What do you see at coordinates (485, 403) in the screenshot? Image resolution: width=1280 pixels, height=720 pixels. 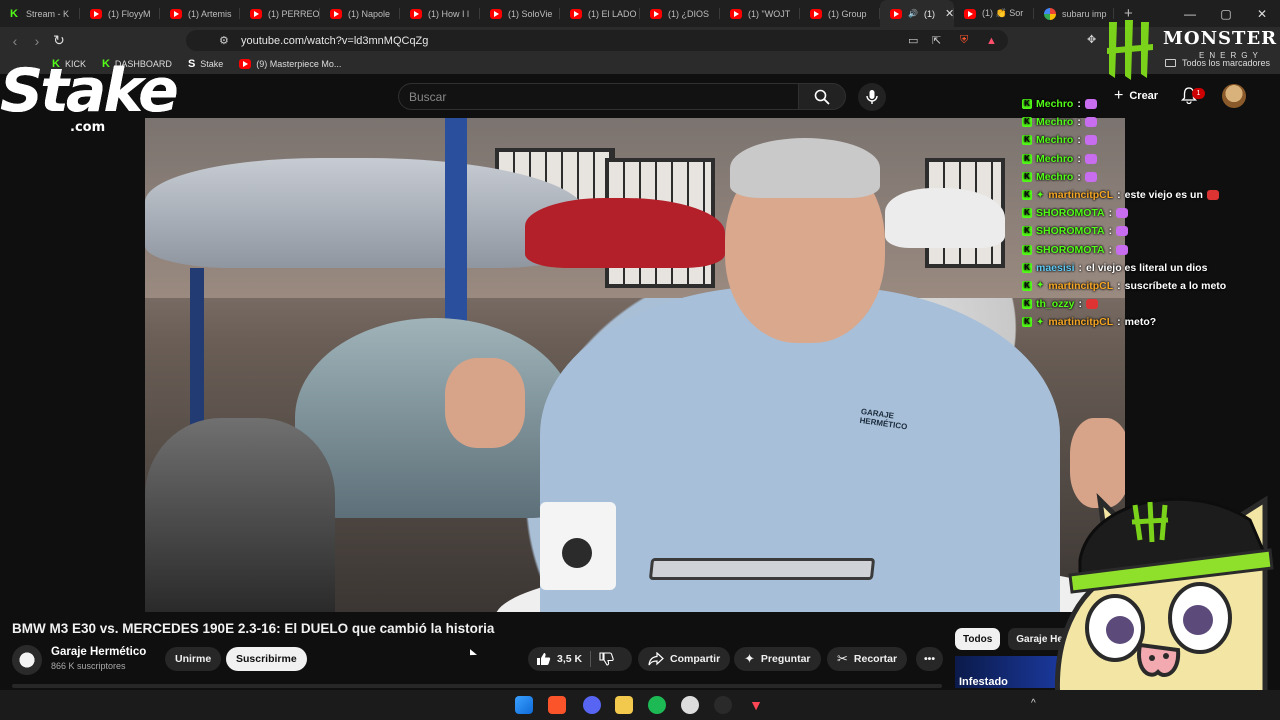 I see `presenter-hand` at bounding box center [485, 403].